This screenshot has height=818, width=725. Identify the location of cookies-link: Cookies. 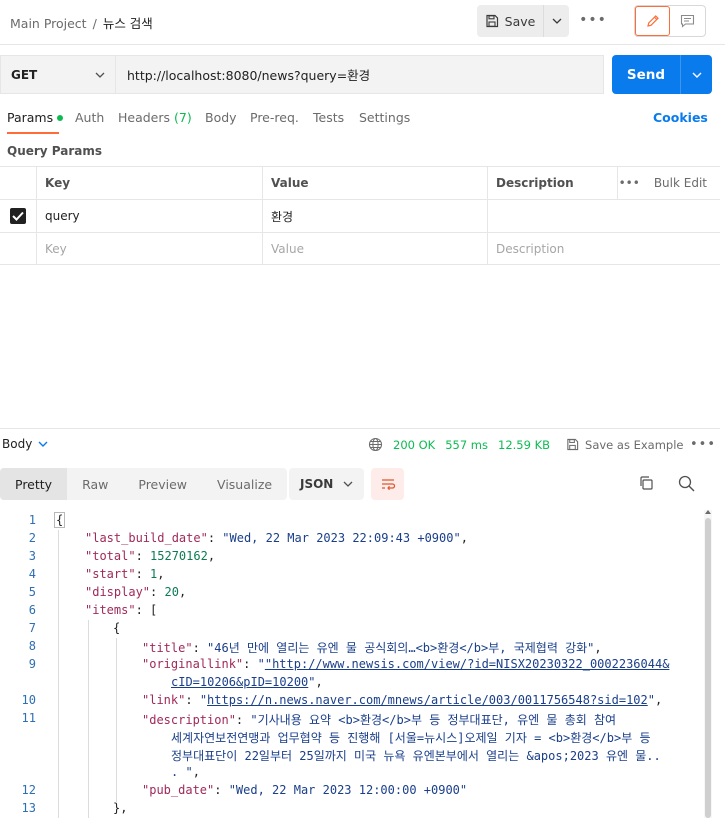
(680, 117).